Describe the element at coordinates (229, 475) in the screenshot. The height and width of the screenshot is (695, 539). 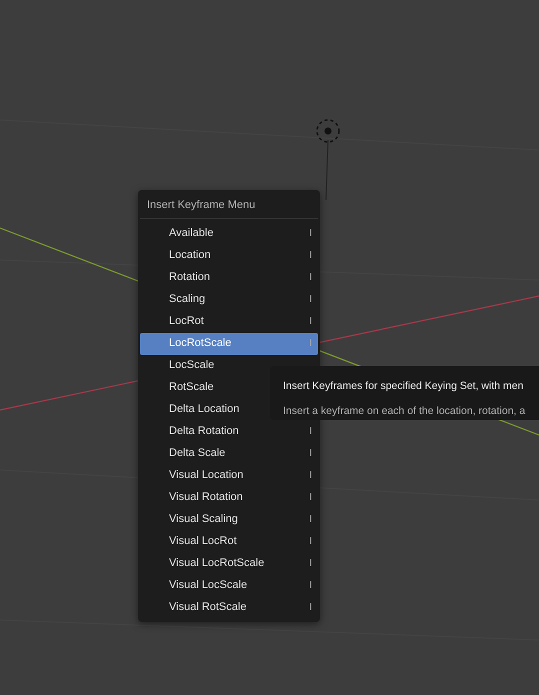
I see `menu-item: Visual Location I` at that location.